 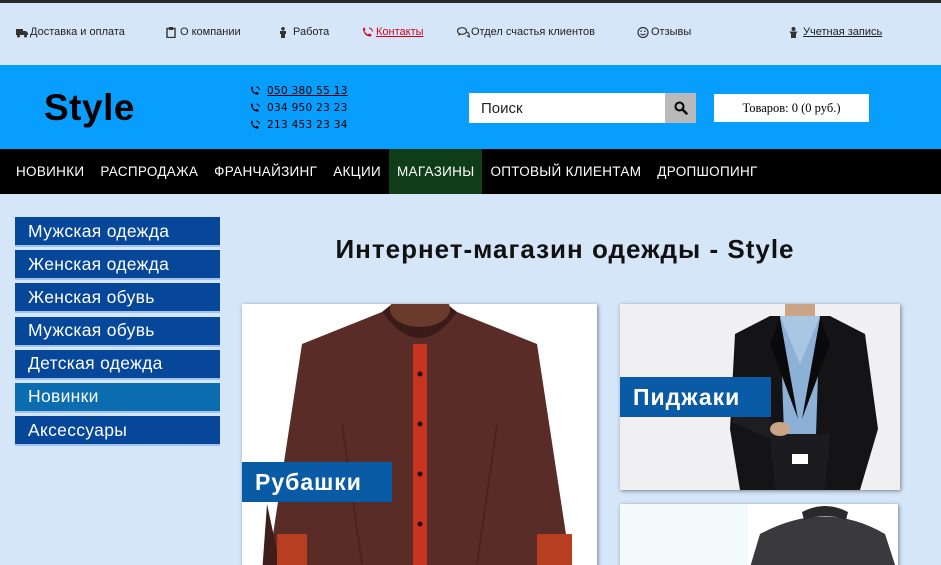 I want to click on nav-item-magaziny: МАГАЗИНЫ, so click(x=435, y=171).